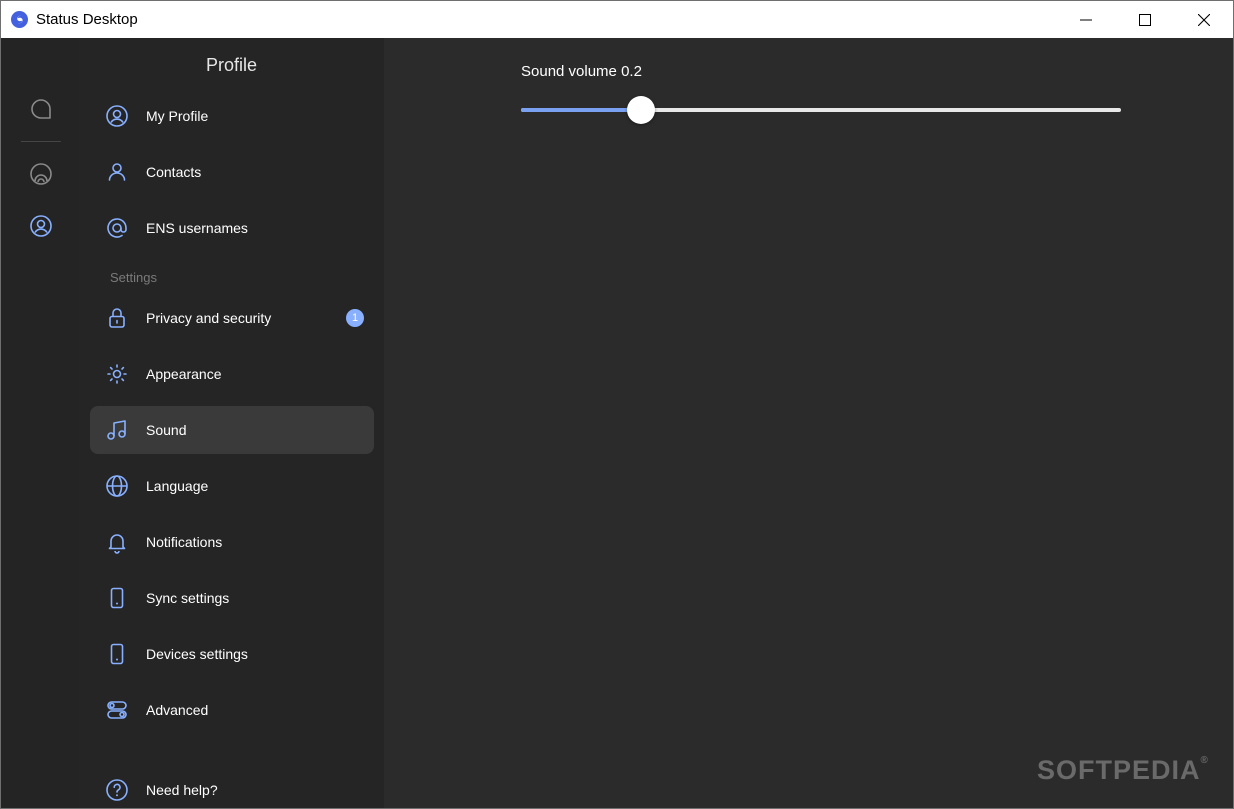 The image size is (1234, 809). I want to click on sidebar-item-privacy-and-security: Privacy and security 1, so click(232, 318).